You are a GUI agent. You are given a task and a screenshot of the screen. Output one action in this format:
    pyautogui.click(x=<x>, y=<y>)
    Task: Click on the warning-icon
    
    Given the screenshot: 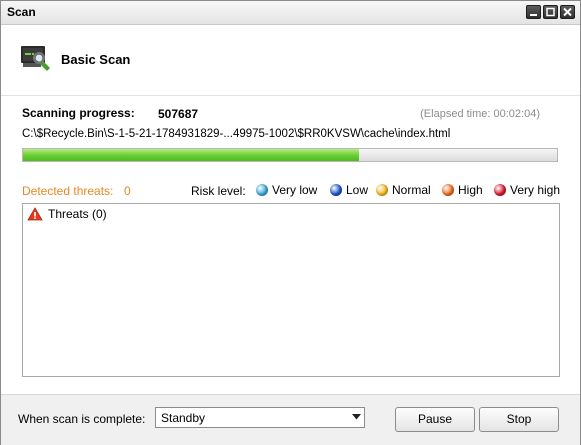 What is the action you would take?
    pyautogui.click(x=35, y=214)
    